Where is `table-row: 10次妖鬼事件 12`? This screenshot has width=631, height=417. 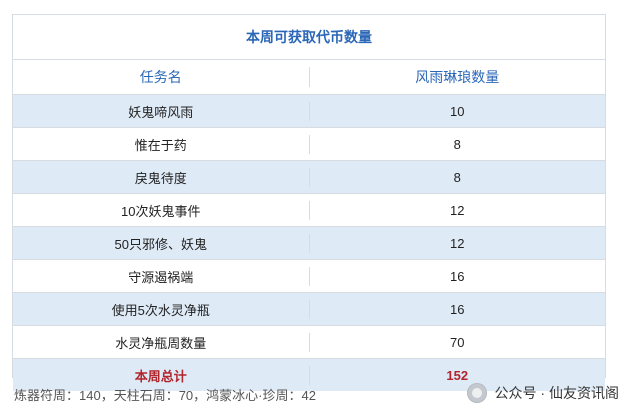 table-row: 10次妖鬼事件 12 is located at coordinates (309, 210).